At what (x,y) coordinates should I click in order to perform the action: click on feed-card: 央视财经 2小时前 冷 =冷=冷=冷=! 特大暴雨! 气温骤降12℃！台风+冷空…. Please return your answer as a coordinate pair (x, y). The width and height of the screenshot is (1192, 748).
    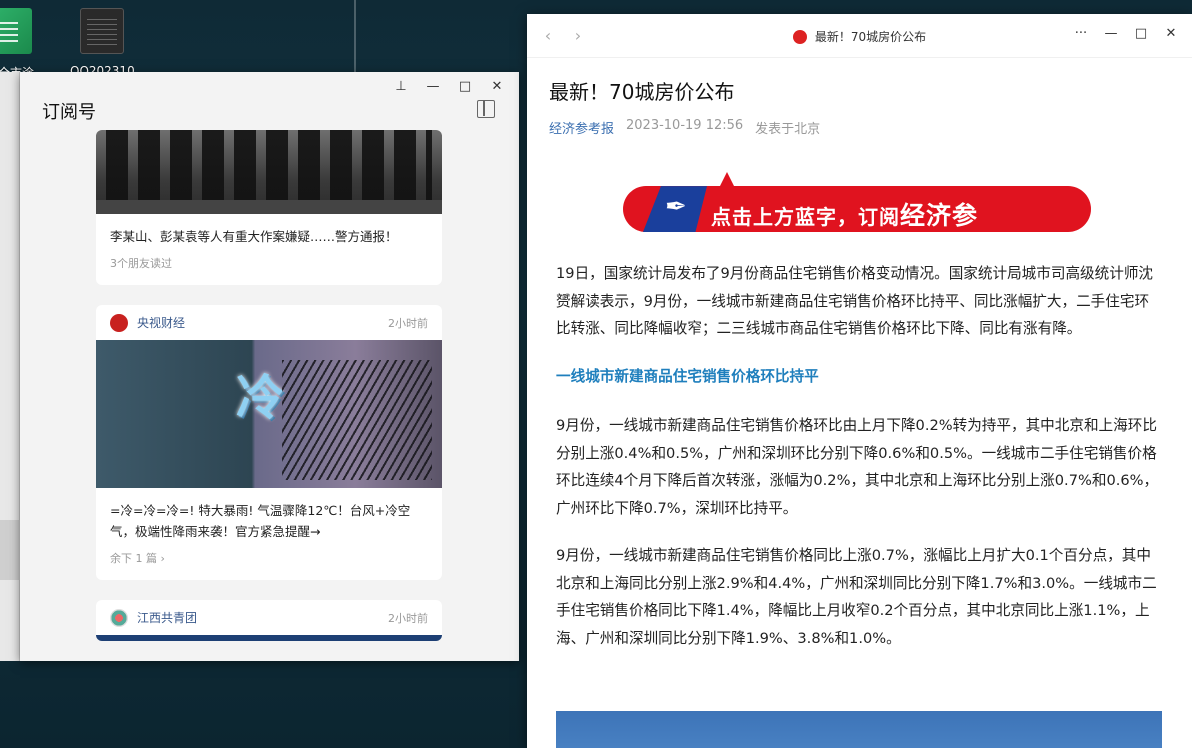
    Looking at the image, I should click on (269, 442).